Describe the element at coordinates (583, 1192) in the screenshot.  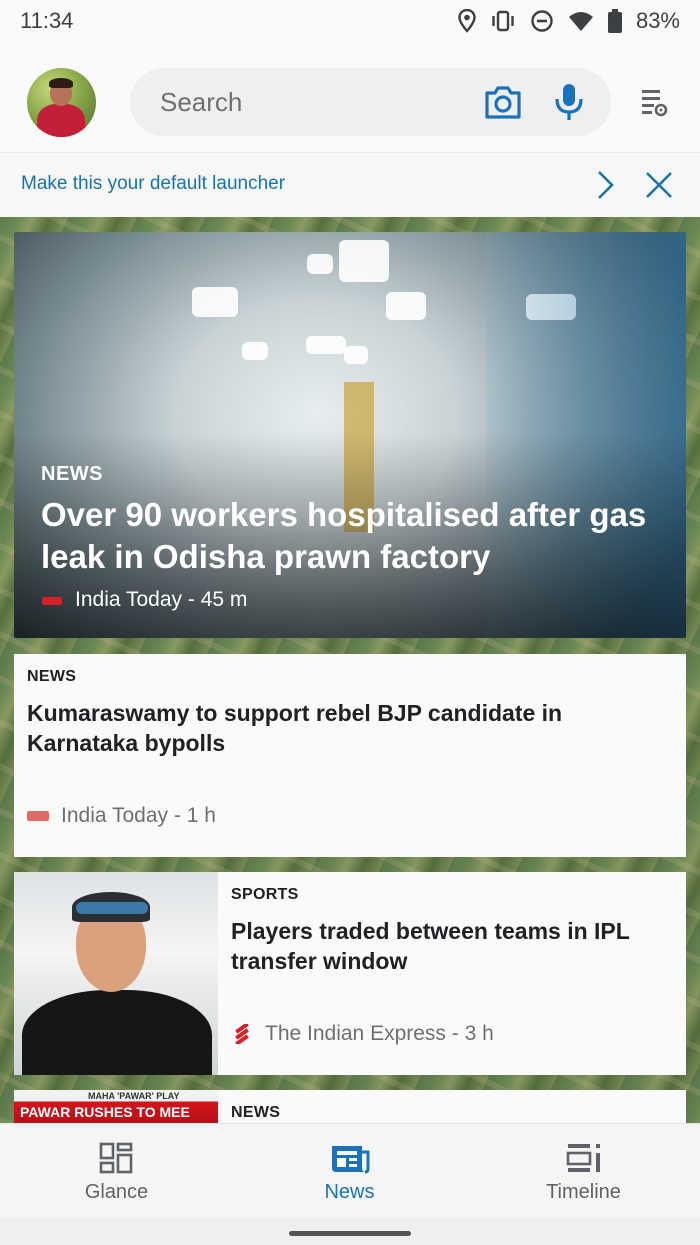
I see `nav-label-timeline: Timeline` at that location.